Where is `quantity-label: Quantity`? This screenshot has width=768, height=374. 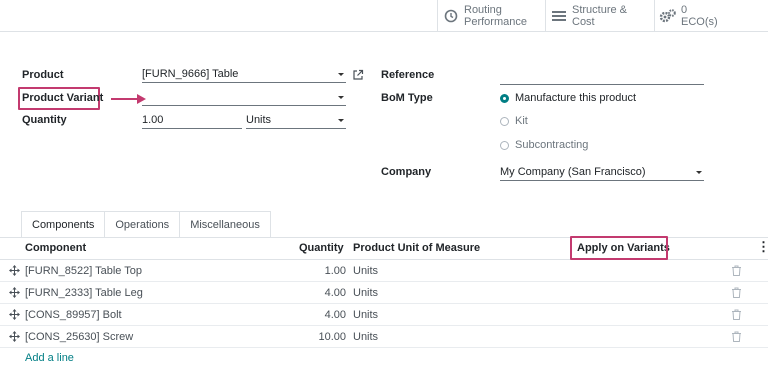
quantity-label: Quantity is located at coordinates (44, 120).